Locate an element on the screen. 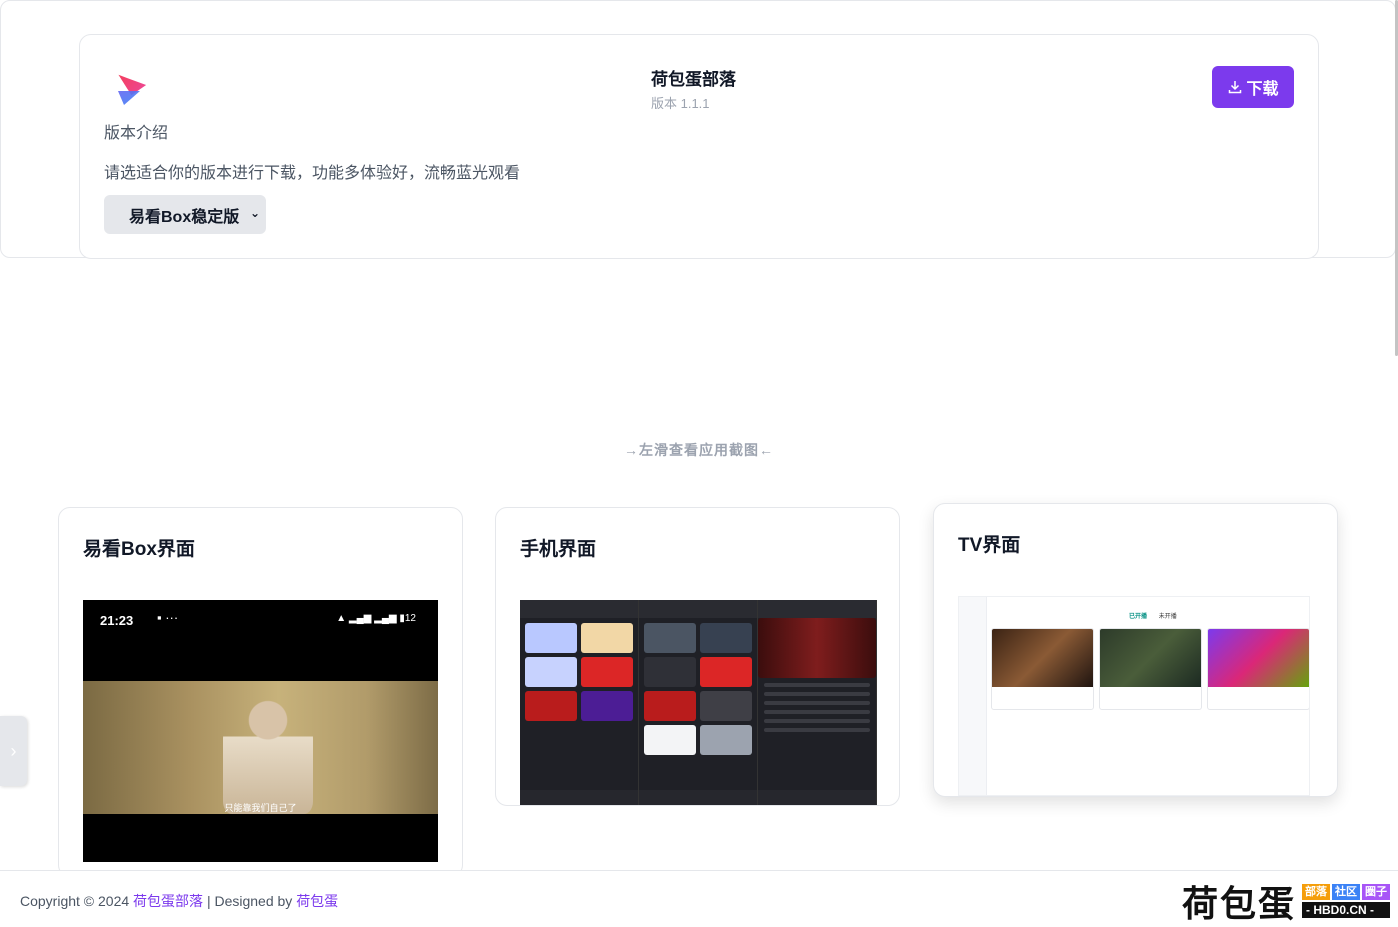  chevron-down-icon: ⌄ is located at coordinates (254, 213).